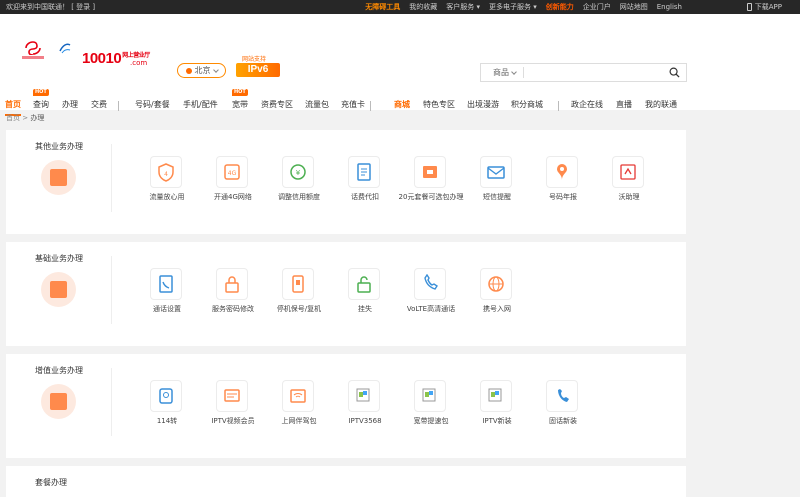  I want to click on nav-item: 手机/配件, so click(200, 105).